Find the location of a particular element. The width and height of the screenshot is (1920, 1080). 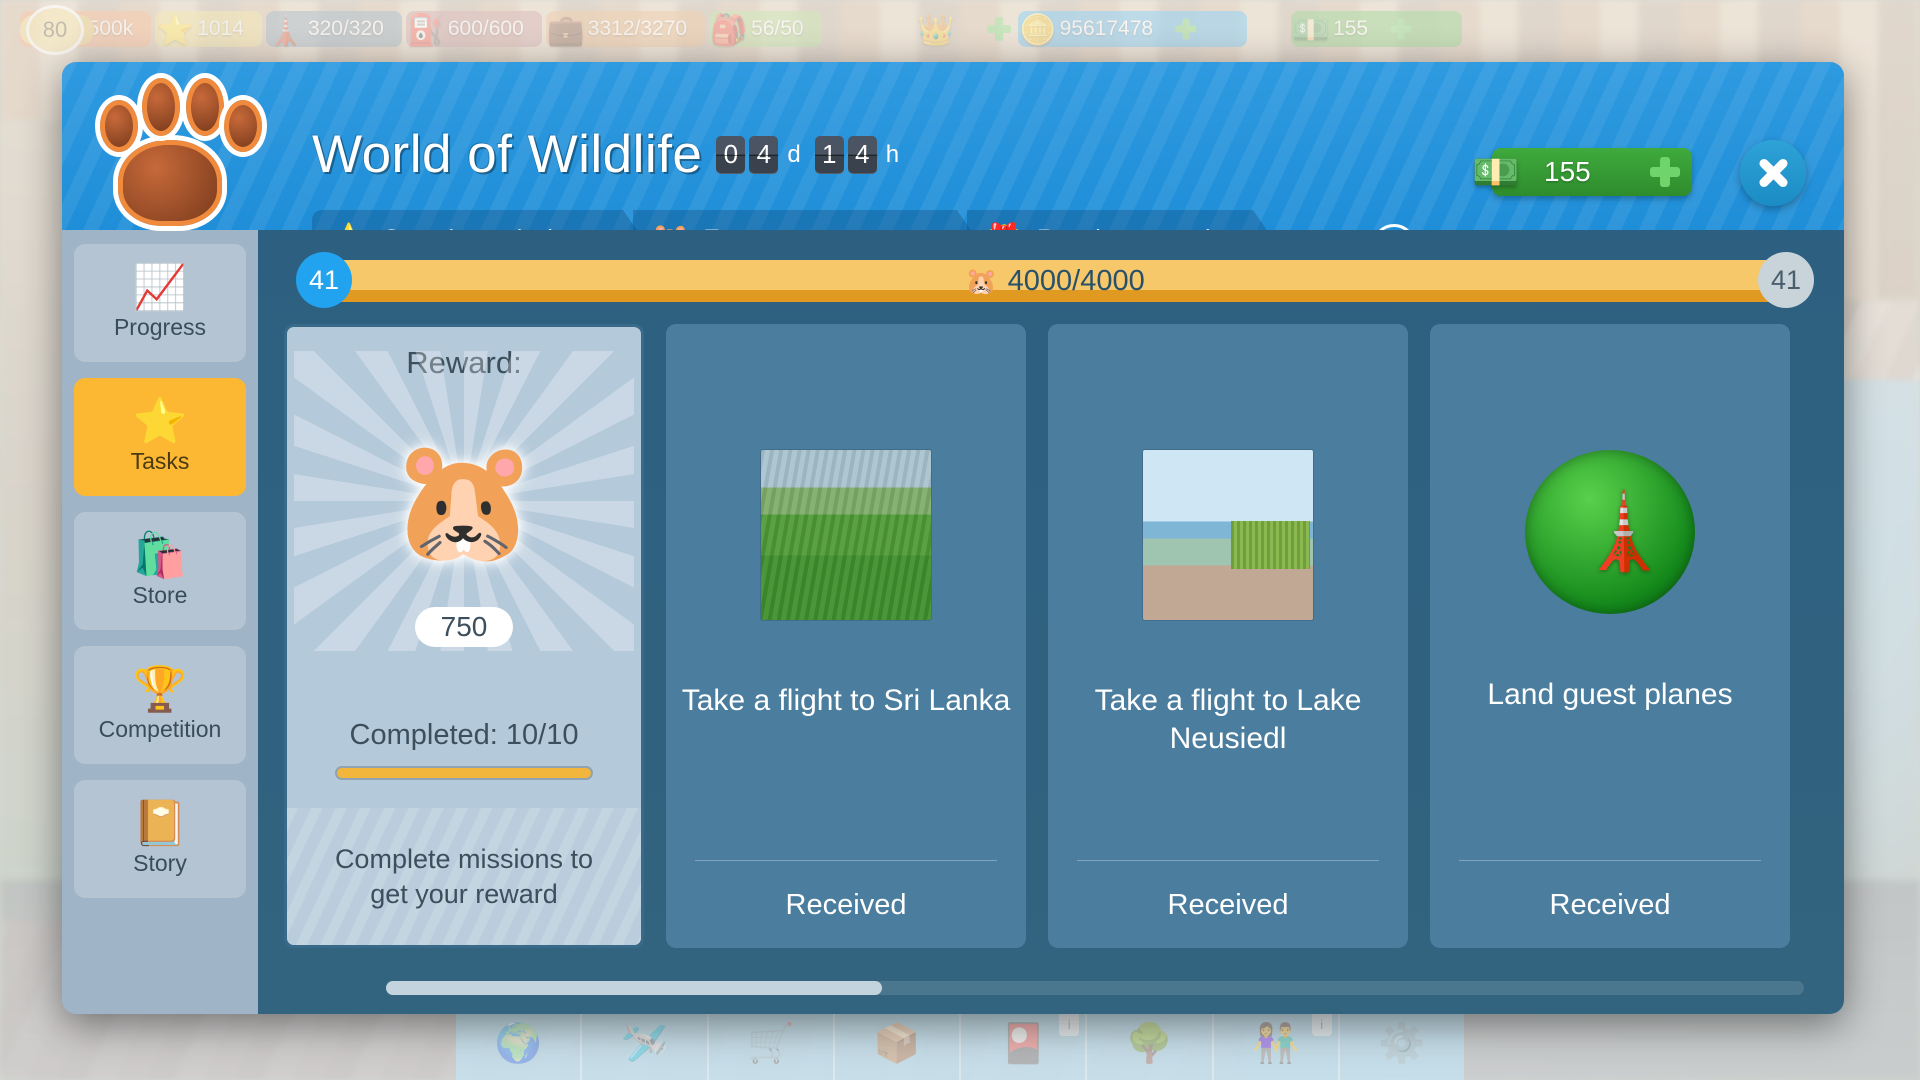

treasure-chest-icon: 🎴 is located at coordinates (1023, 1044).